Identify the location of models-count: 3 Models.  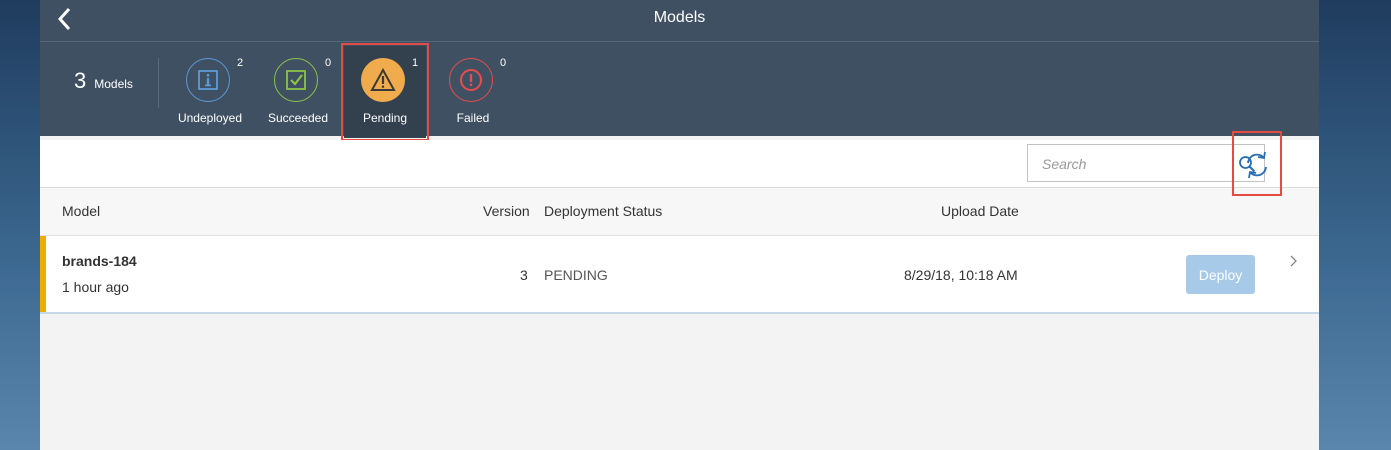
(103, 81).